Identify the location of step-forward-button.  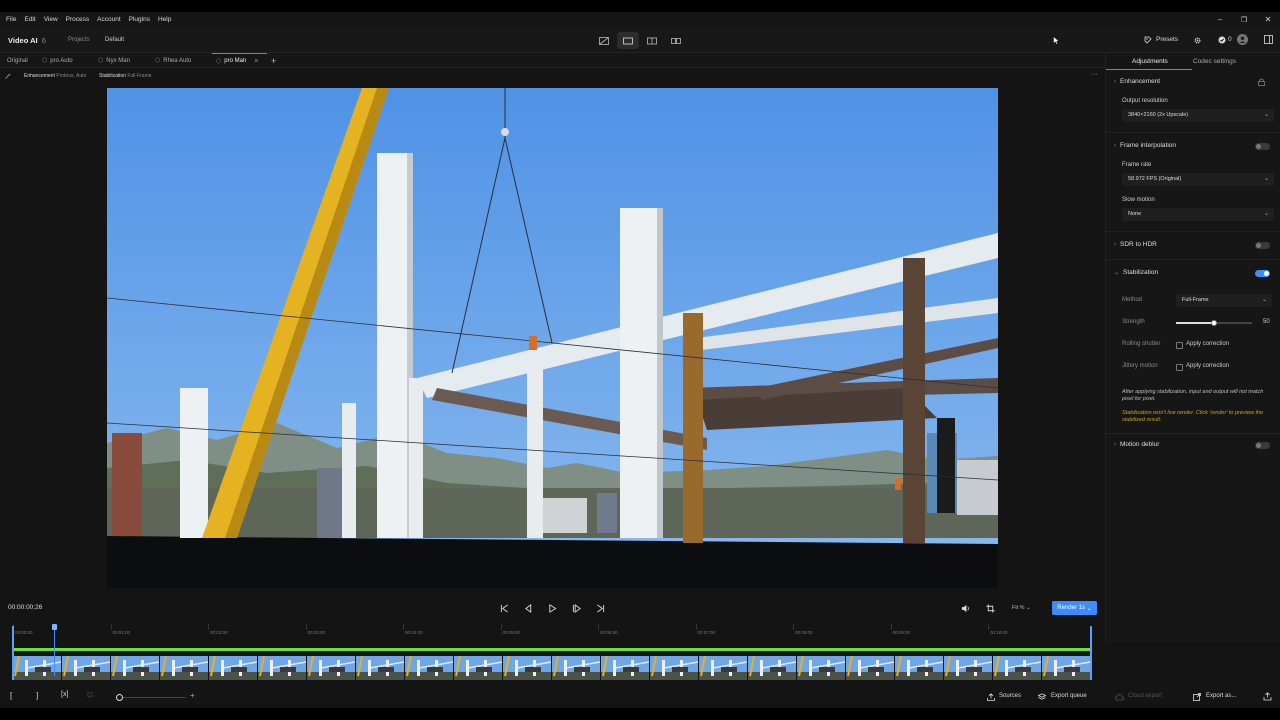
(576, 608).